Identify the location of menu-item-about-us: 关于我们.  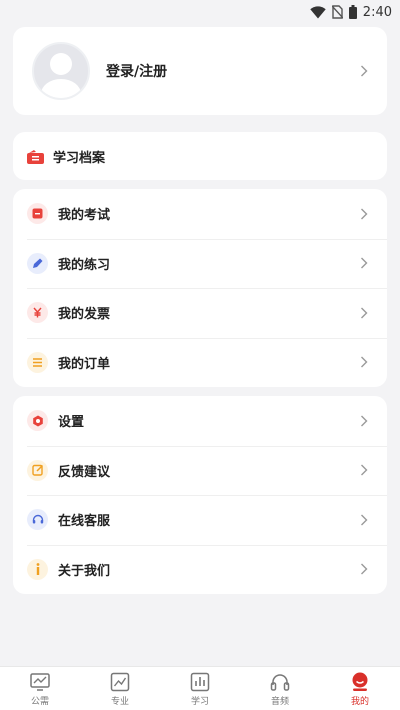
(200, 569).